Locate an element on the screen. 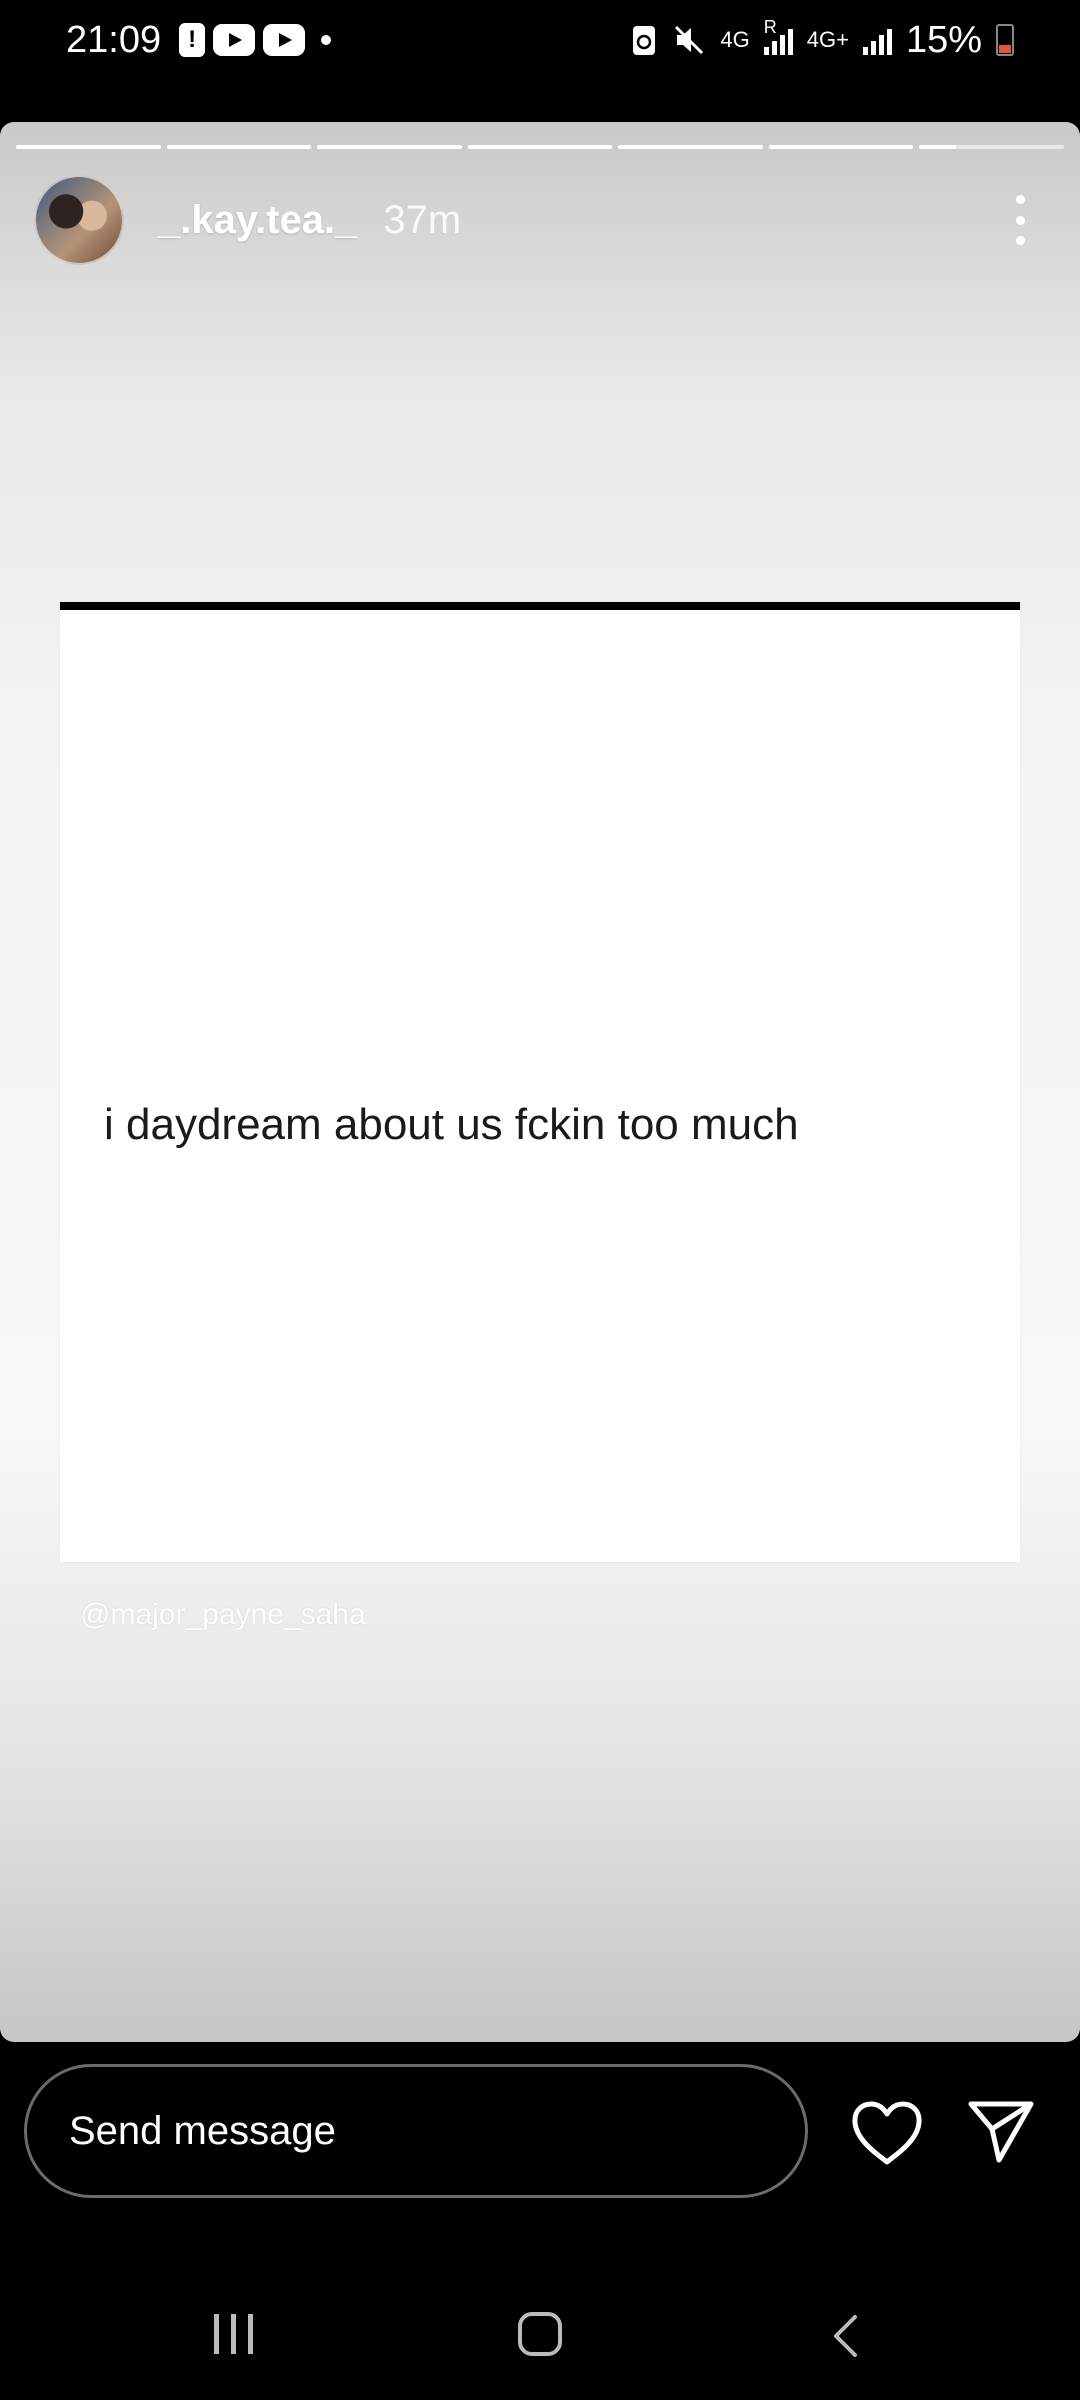 This screenshot has height=2400, width=1080. network-type-1: 4G is located at coordinates (735, 39).